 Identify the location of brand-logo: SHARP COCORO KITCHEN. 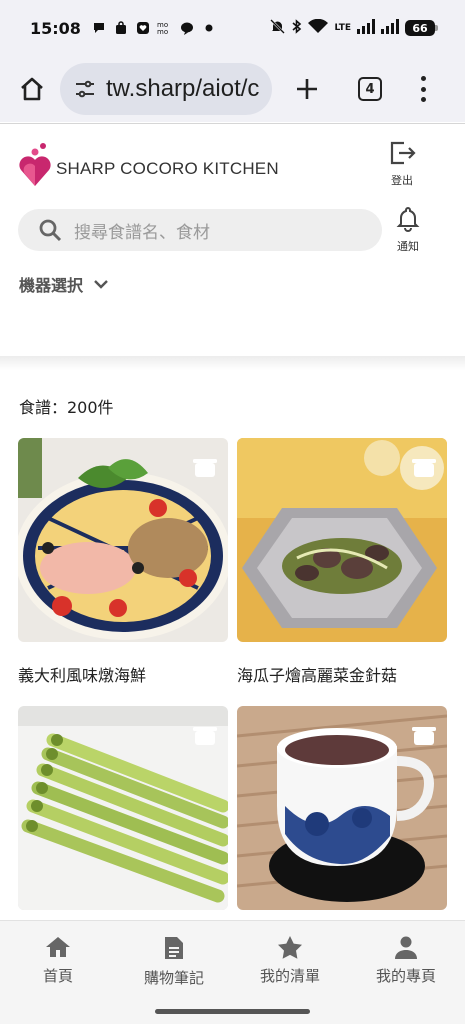
(148, 165).